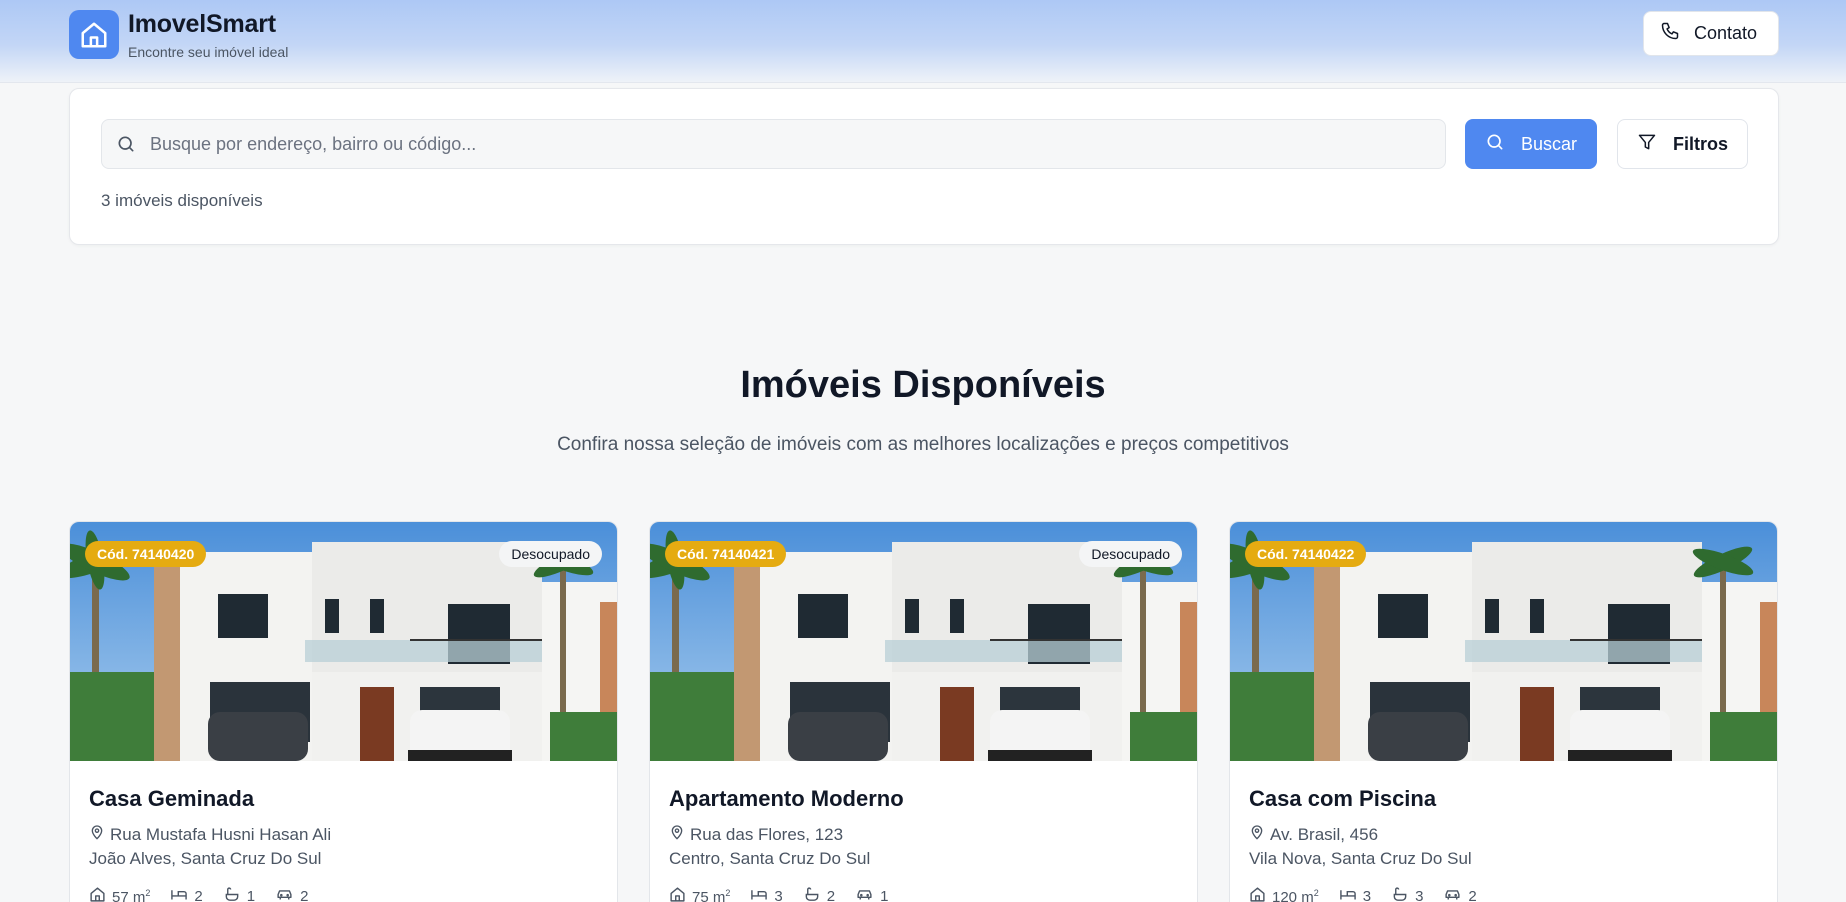  I want to click on search-button: Buscar, so click(1531, 144).